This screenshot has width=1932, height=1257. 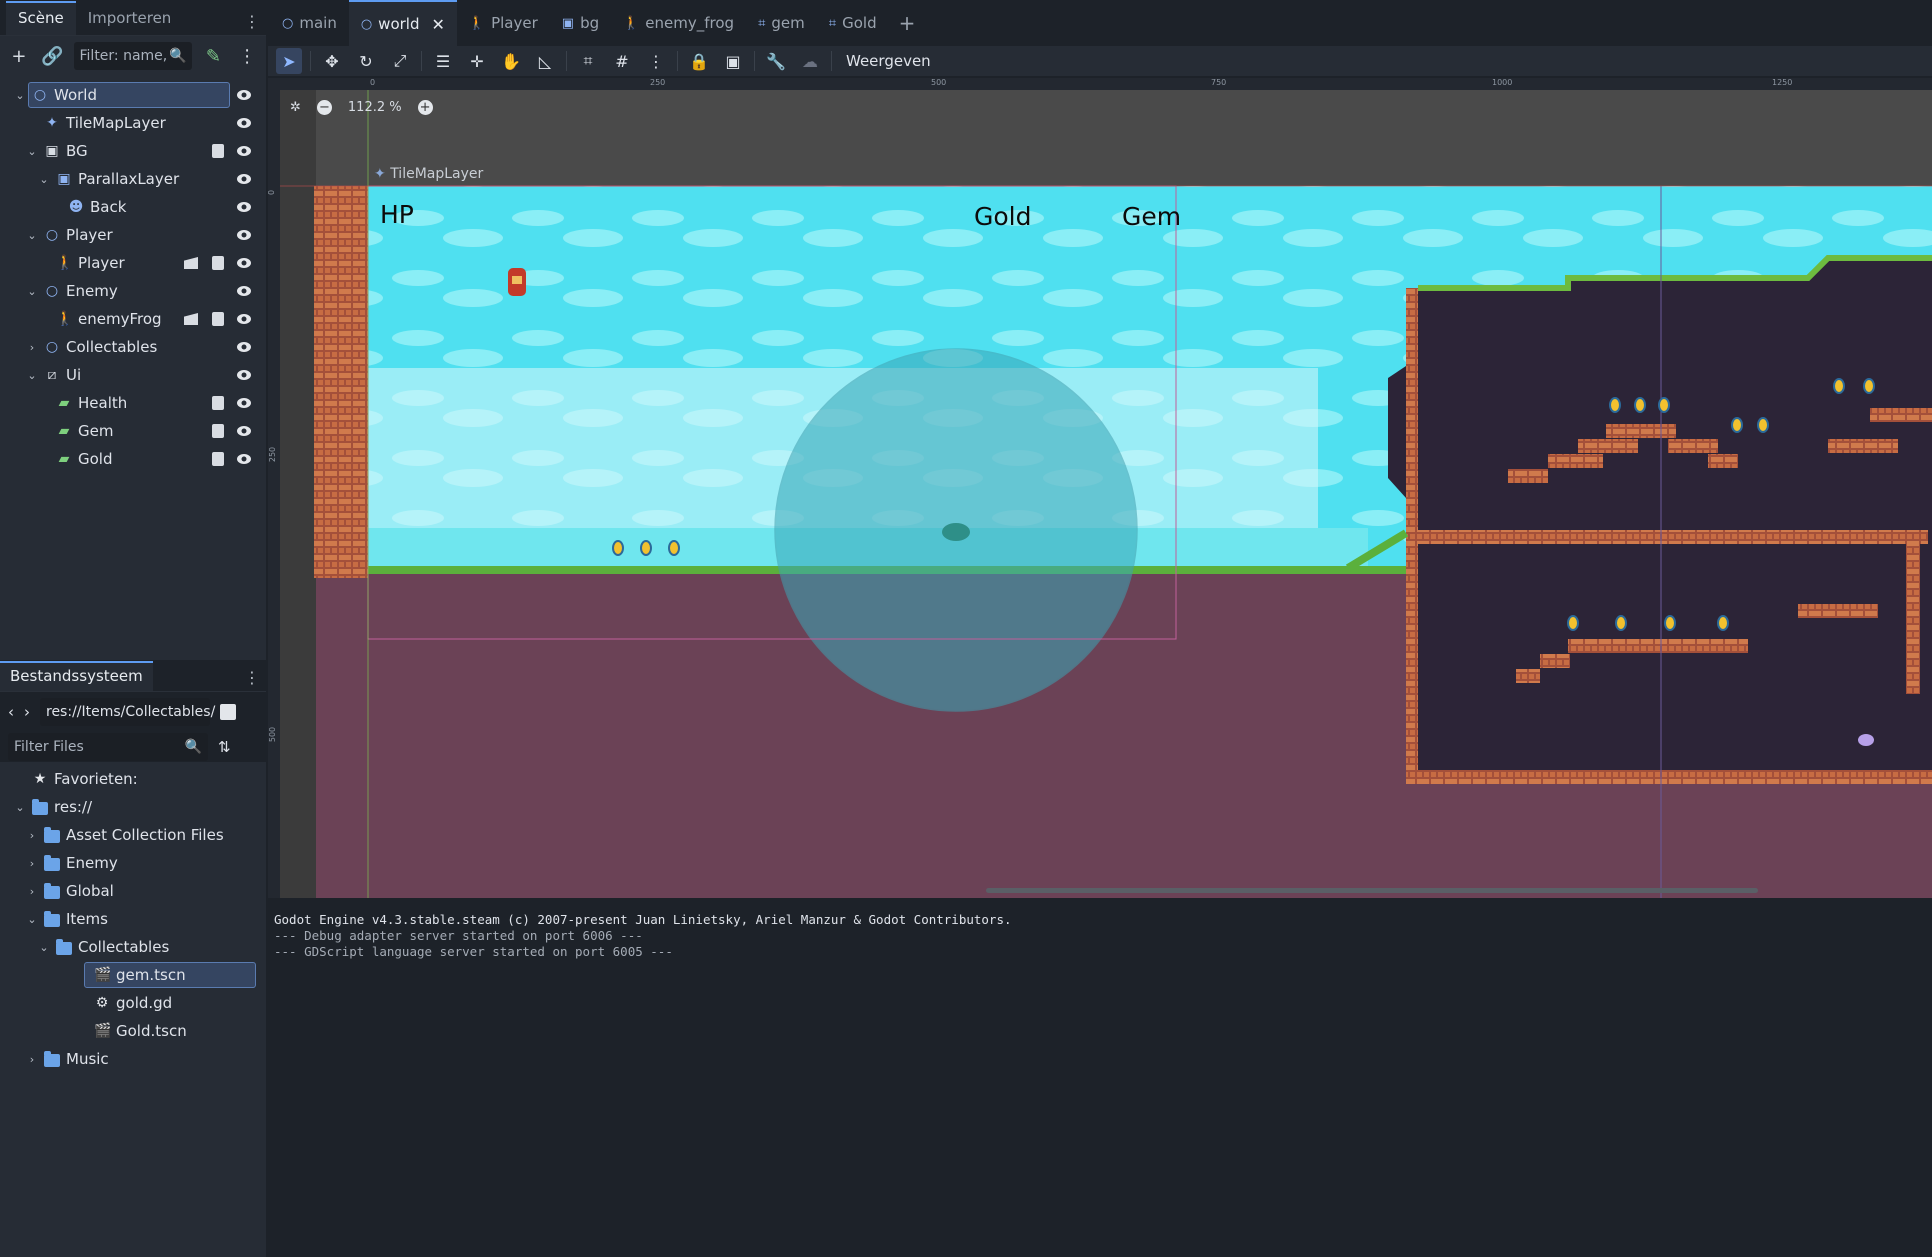 I want to click on scene-tab-world: ○ world ✕, so click(x=402, y=23).